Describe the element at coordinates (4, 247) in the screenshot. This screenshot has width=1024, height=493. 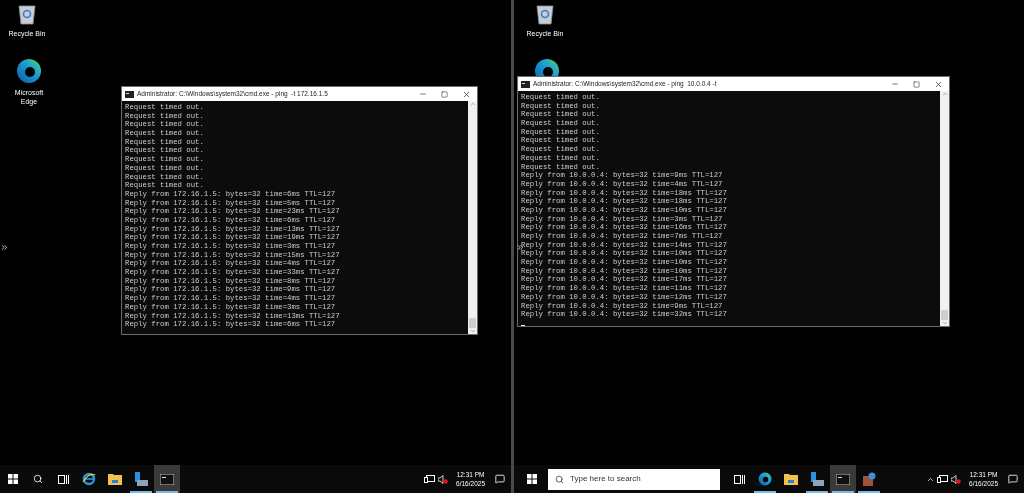
I see `connection-bar-icon` at that location.